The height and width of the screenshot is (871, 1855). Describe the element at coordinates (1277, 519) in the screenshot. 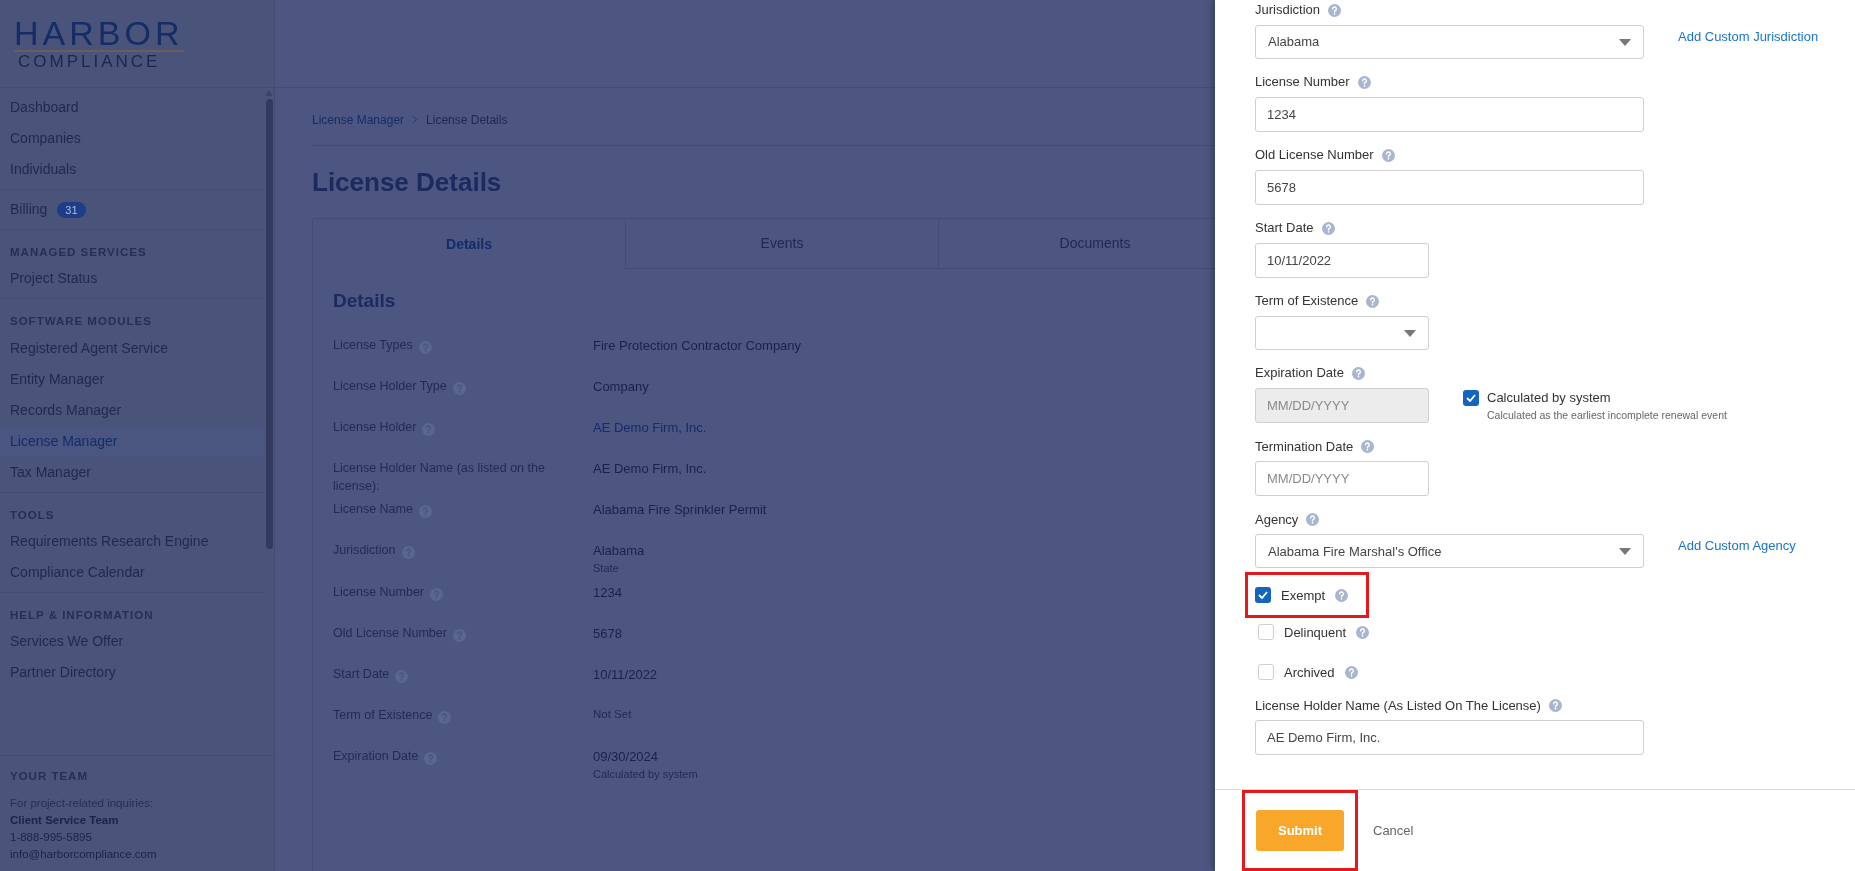

I see `field-label: Agency` at that location.